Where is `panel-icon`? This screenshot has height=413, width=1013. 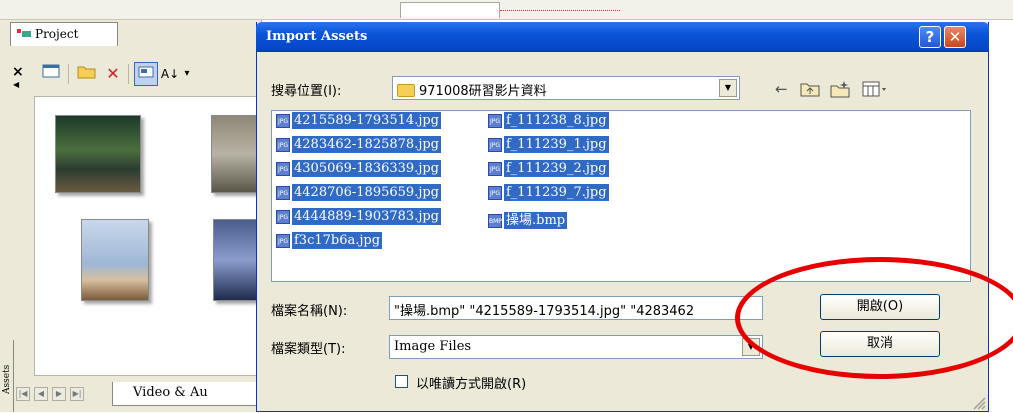
panel-icon is located at coordinates (51, 74).